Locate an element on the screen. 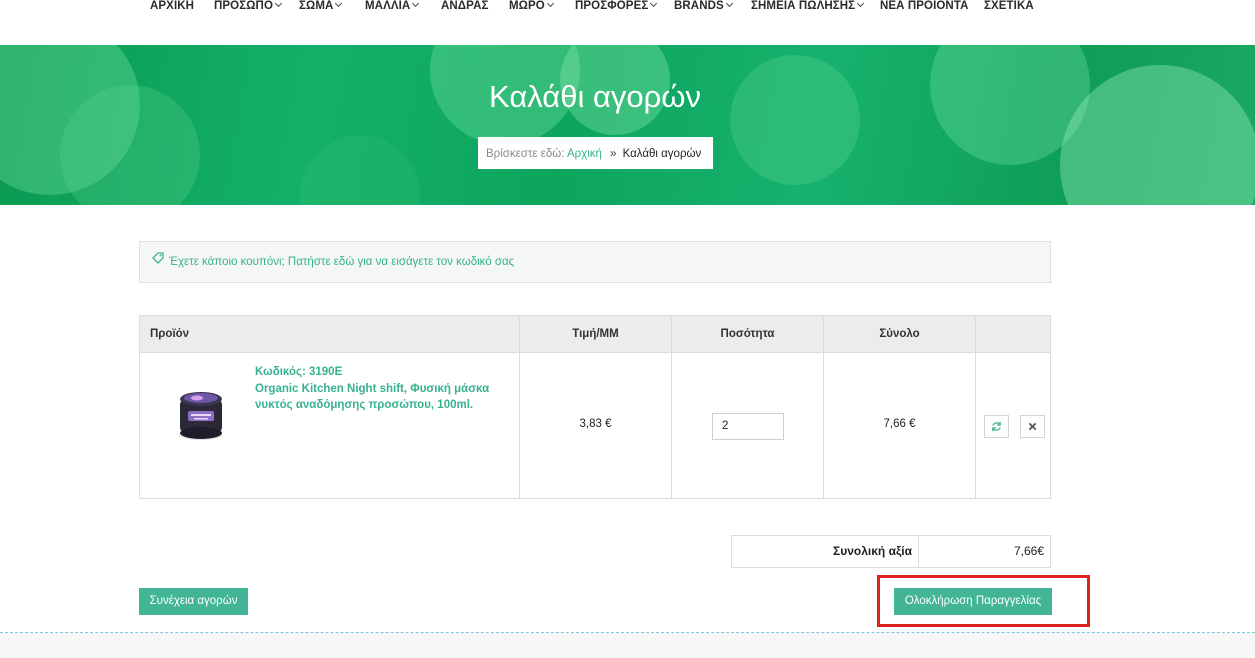 This screenshot has width=1255, height=658. tag-icon is located at coordinates (158, 261).